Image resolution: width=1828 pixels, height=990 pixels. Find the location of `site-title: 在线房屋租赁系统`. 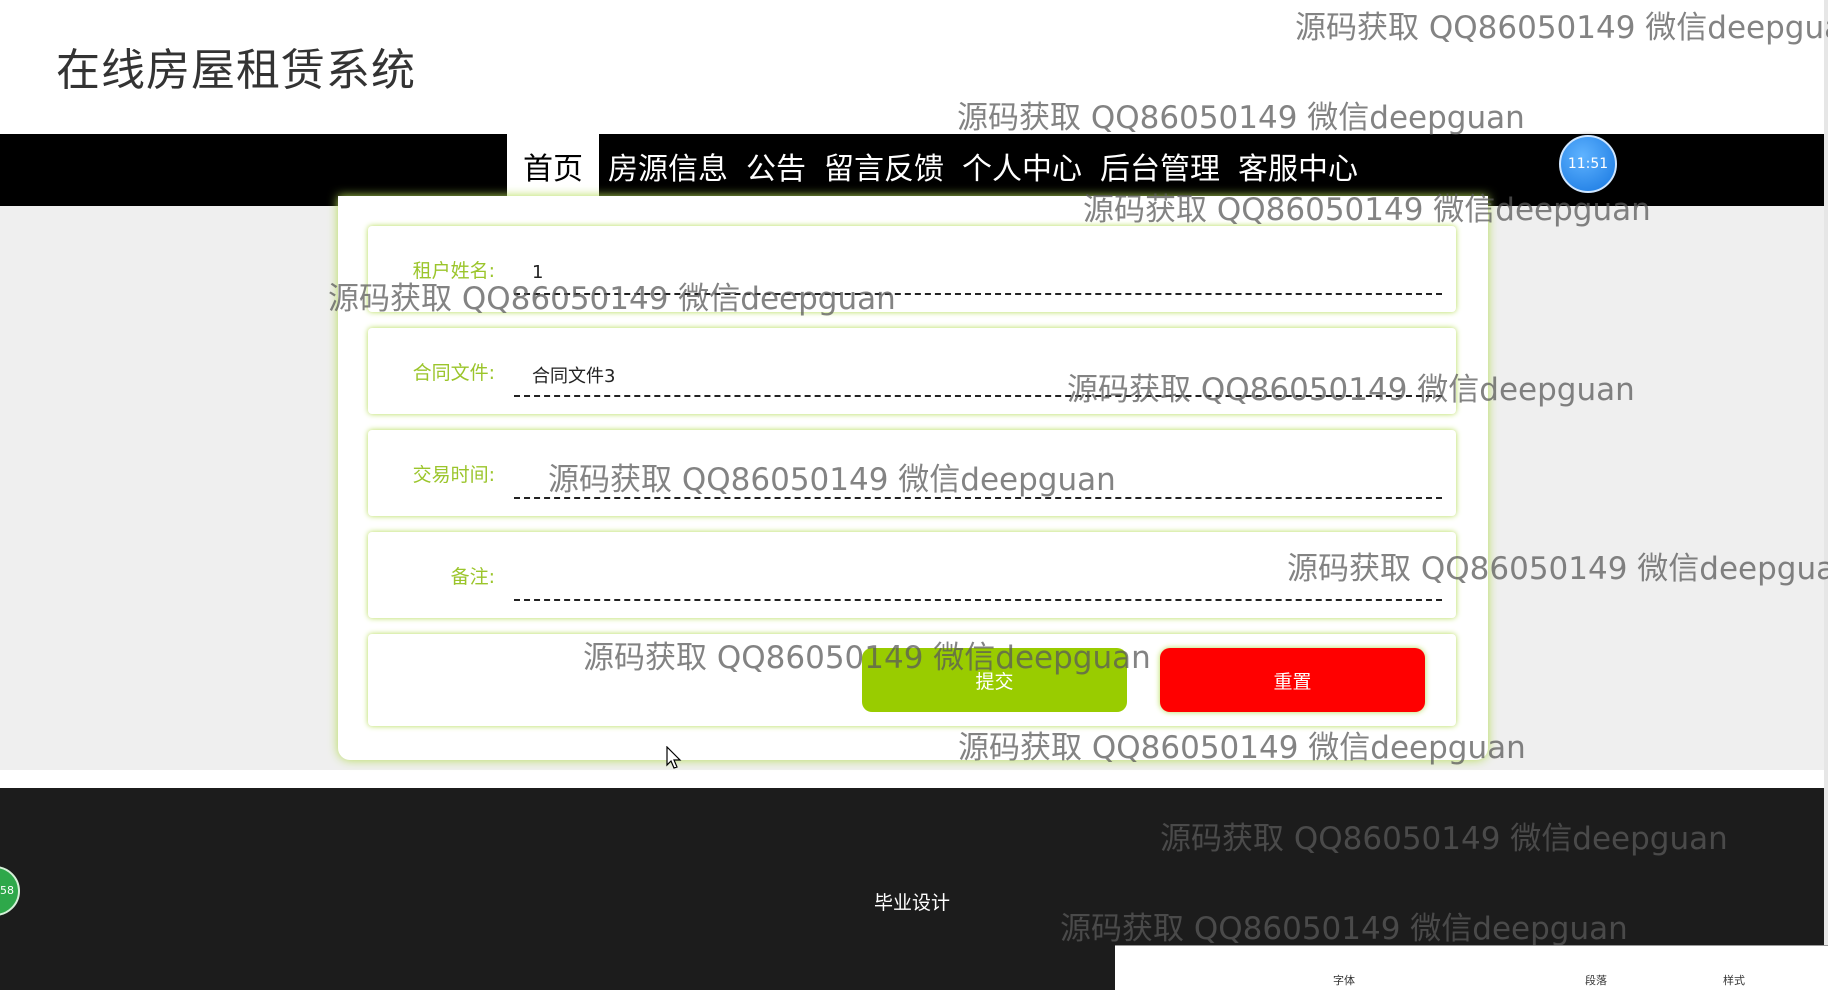

site-title: 在线房屋租赁系统 is located at coordinates (236, 70).